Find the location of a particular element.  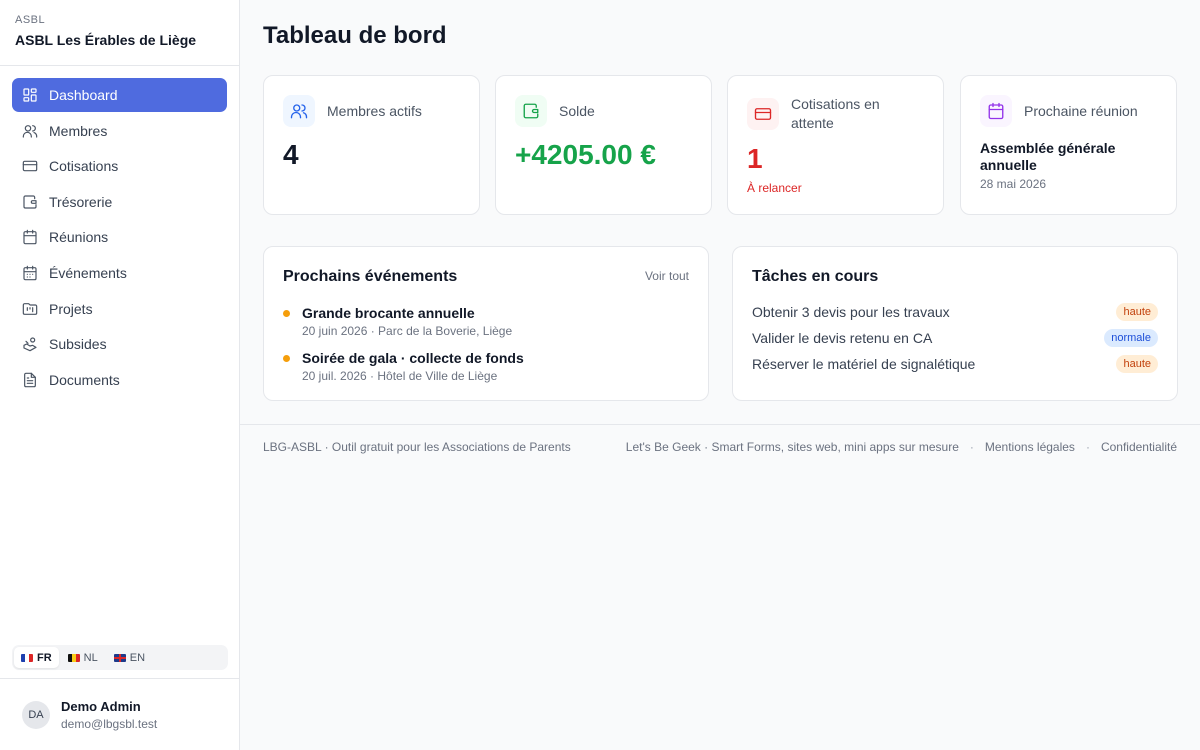

stat-header: Solde is located at coordinates (555, 111).